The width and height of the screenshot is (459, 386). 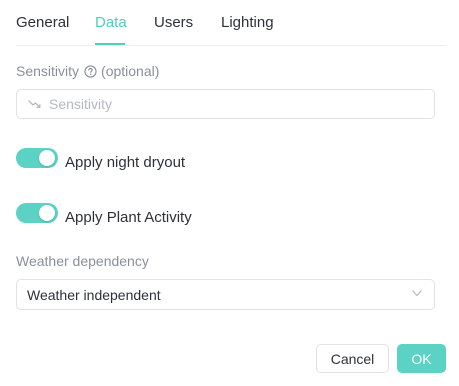 What do you see at coordinates (247, 22) in the screenshot?
I see `tab-lighting: Lighting` at bounding box center [247, 22].